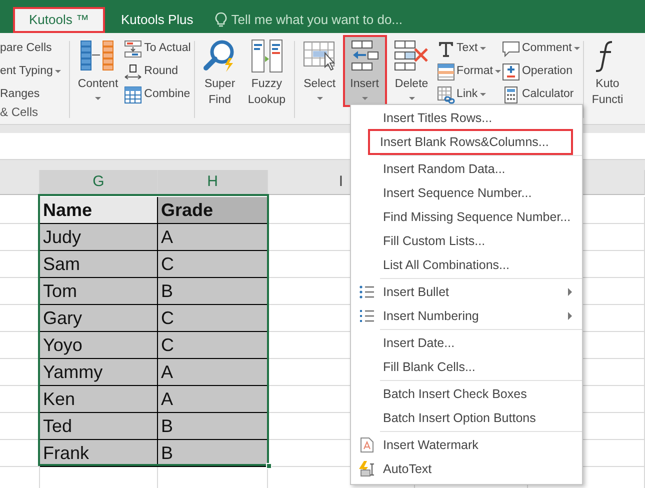 The image size is (645, 488). What do you see at coordinates (133, 95) in the screenshot?
I see `table-icon` at bounding box center [133, 95].